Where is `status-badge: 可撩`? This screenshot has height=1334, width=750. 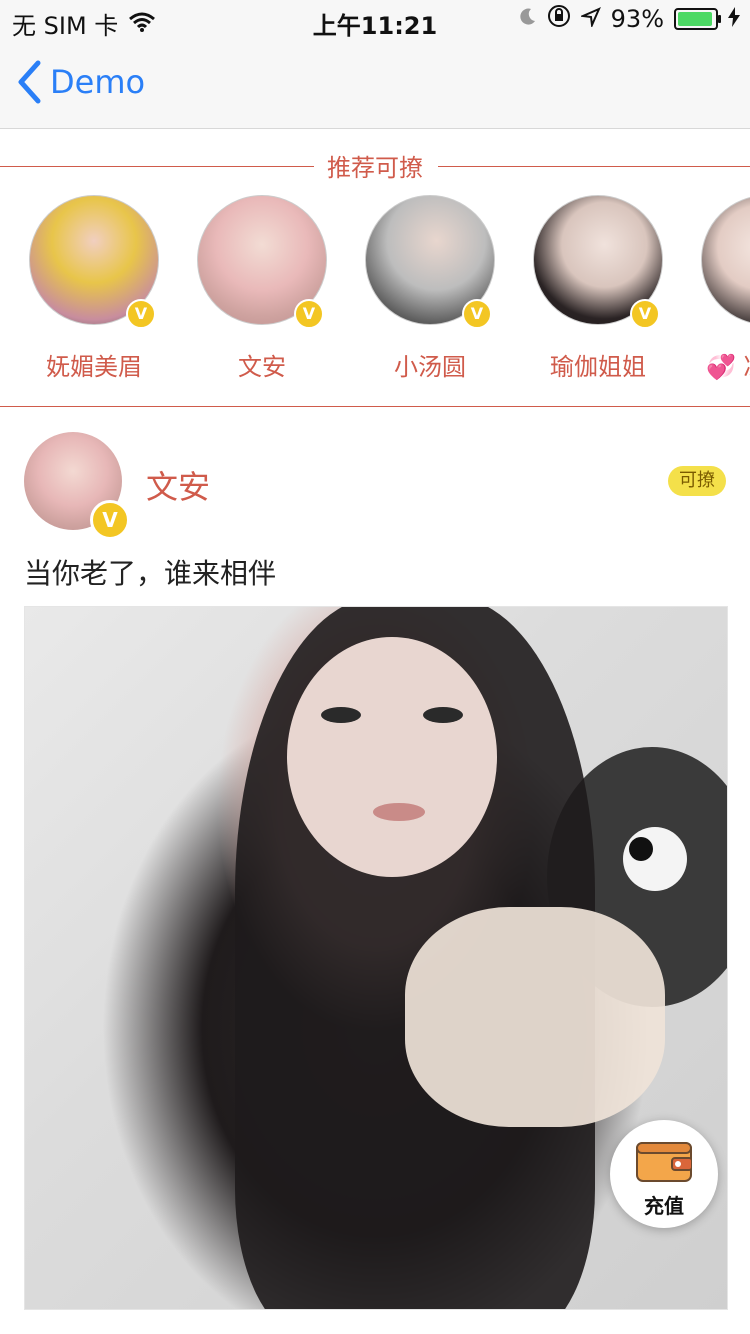 status-badge: 可撩 is located at coordinates (697, 481).